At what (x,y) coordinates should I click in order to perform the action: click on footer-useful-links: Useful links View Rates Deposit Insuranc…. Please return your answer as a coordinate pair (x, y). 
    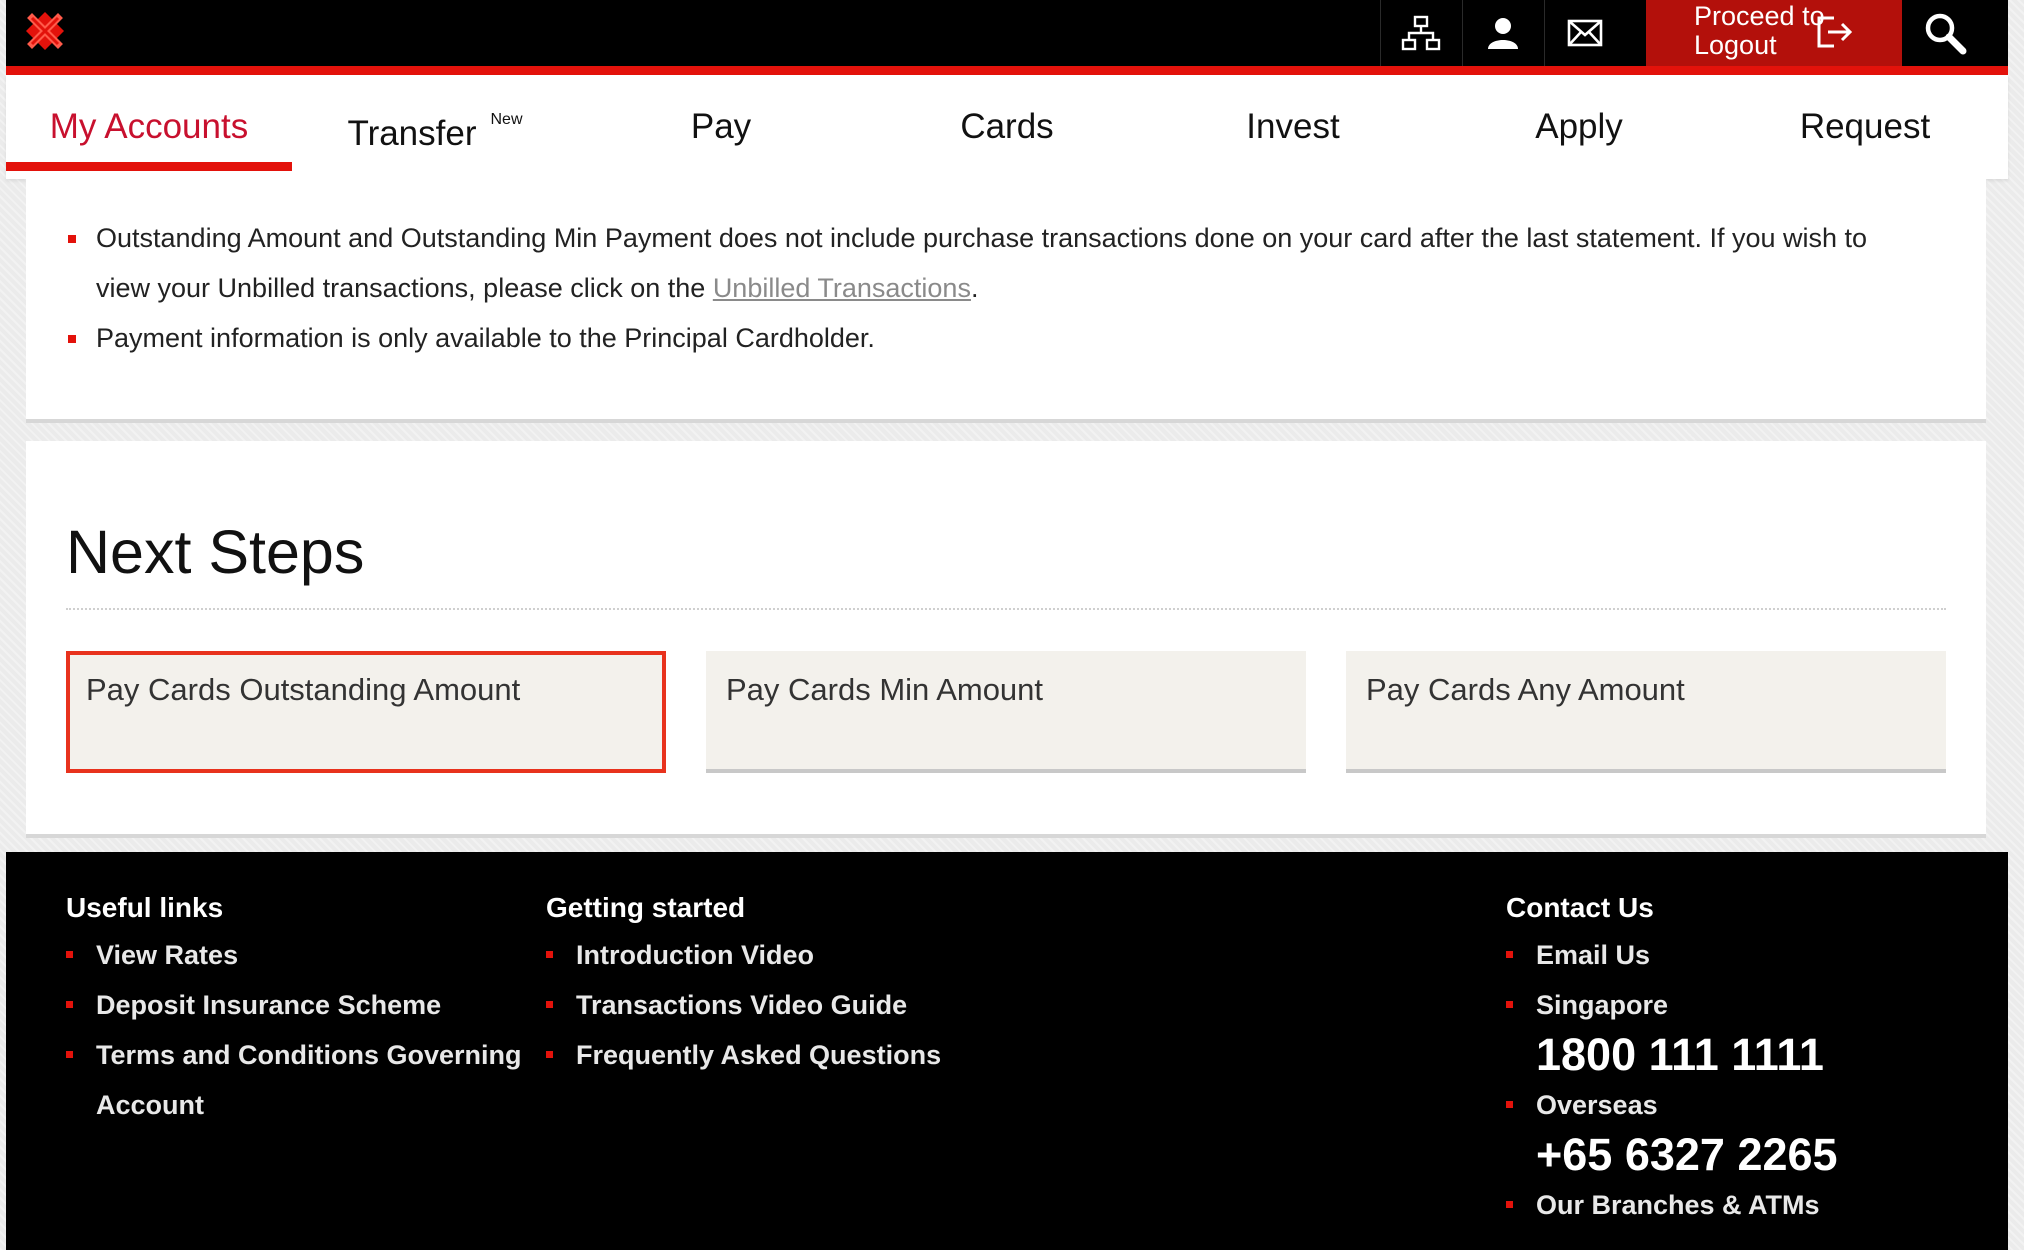
    Looking at the image, I should click on (294, 1011).